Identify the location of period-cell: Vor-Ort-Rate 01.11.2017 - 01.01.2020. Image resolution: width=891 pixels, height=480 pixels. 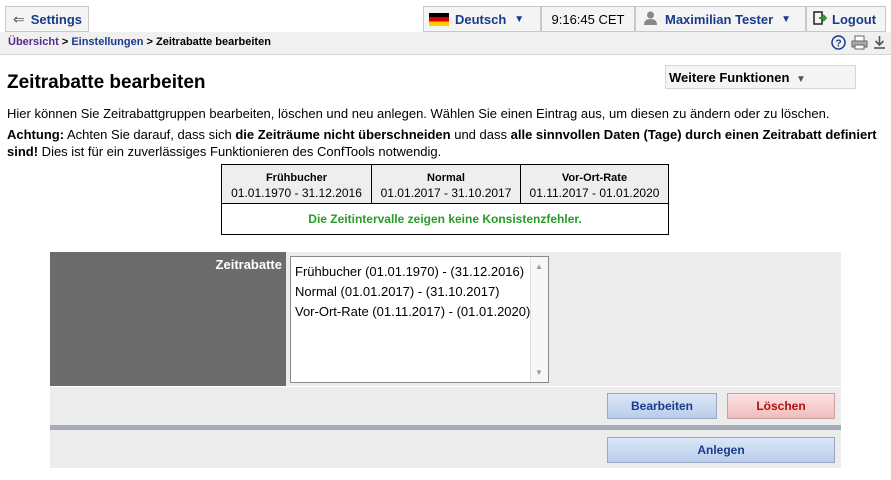
(594, 184).